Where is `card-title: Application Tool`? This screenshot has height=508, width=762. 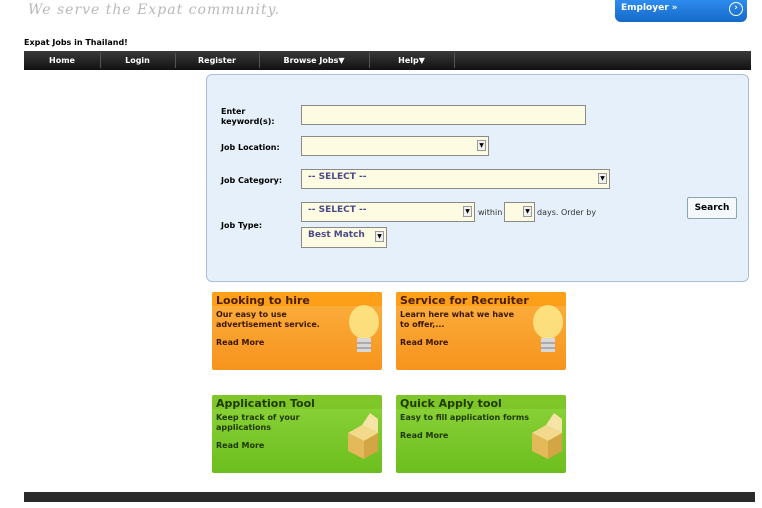 card-title: Application Tool is located at coordinates (265, 403).